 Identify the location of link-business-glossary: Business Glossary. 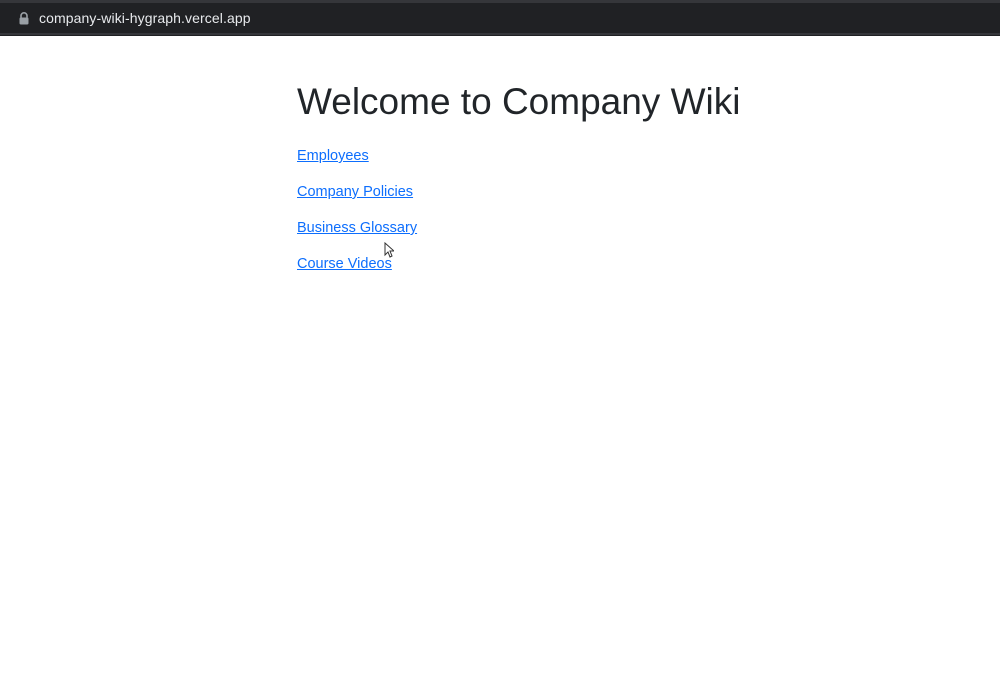
(357, 228).